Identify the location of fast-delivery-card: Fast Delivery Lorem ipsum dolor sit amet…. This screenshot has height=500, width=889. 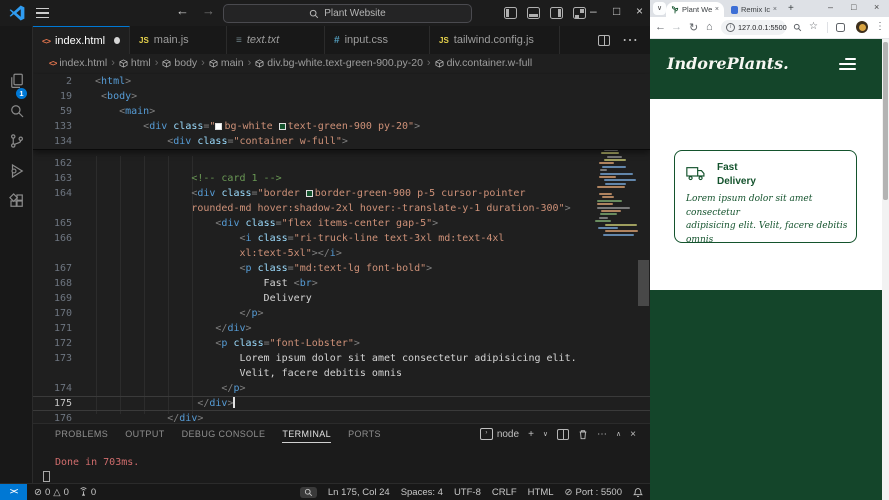
(765, 197).